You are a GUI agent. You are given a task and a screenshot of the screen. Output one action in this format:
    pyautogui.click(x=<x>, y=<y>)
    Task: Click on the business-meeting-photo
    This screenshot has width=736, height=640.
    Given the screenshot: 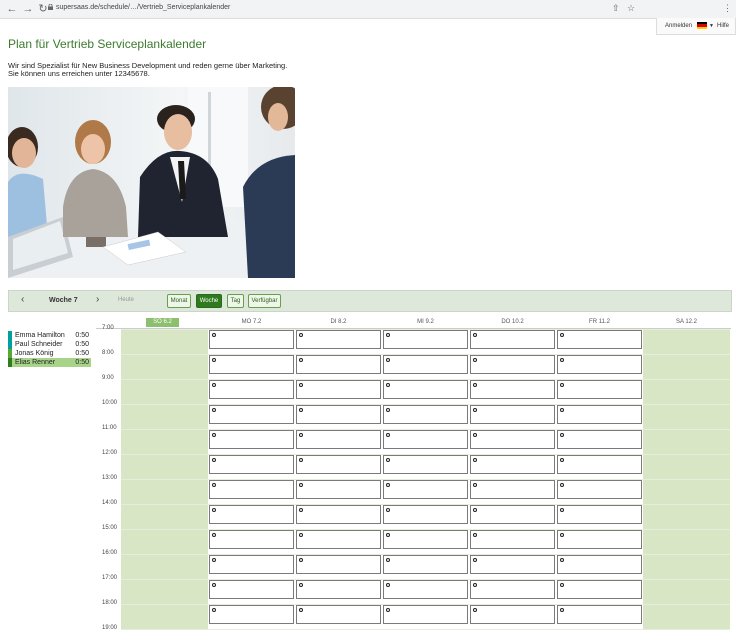 What is the action you would take?
    pyautogui.click(x=151, y=182)
    